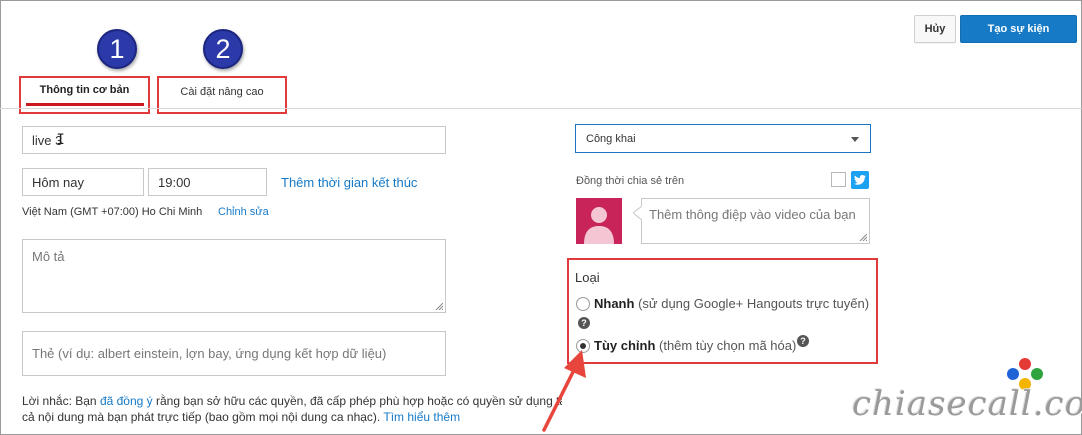 Image resolution: width=1082 pixels, height=435 pixels. What do you see at coordinates (234, 276) in the screenshot?
I see `description-textarea: Mô tả` at bounding box center [234, 276].